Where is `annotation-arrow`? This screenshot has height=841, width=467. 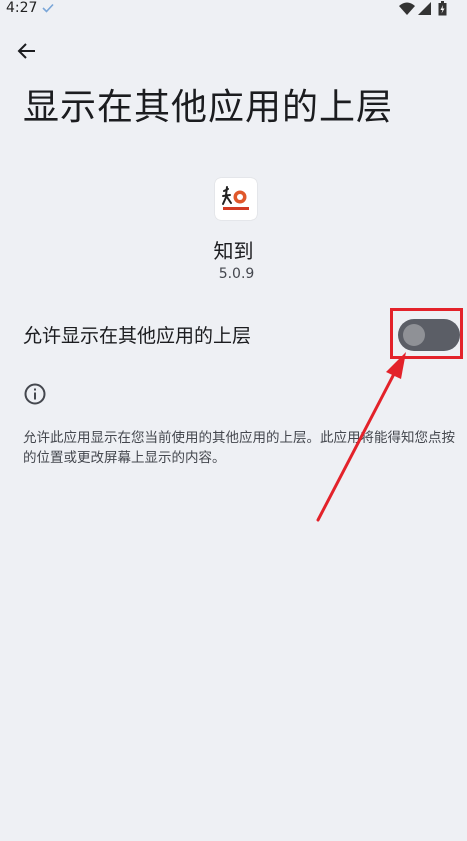 annotation-arrow is located at coordinates (361, 437).